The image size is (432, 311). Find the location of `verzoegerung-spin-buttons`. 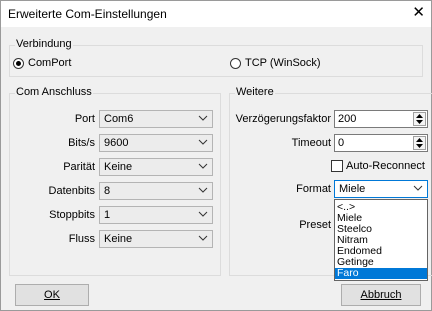

verzoegerung-spin-buttons is located at coordinates (419, 119).